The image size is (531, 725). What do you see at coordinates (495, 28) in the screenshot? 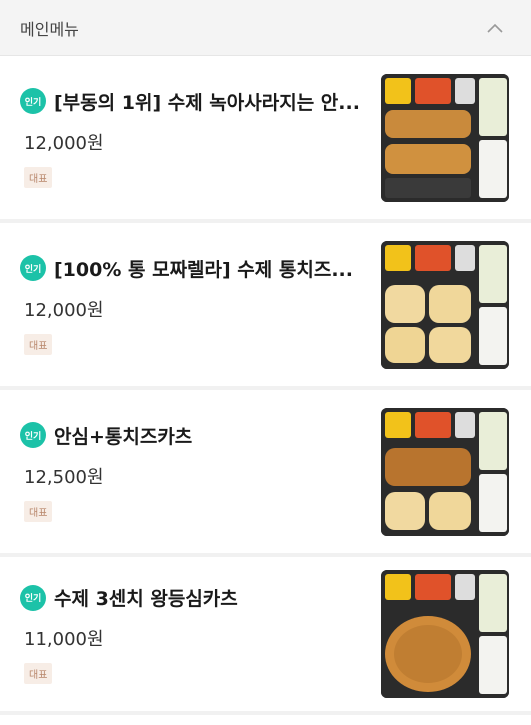
I see `chevron-up-icon` at bounding box center [495, 28].